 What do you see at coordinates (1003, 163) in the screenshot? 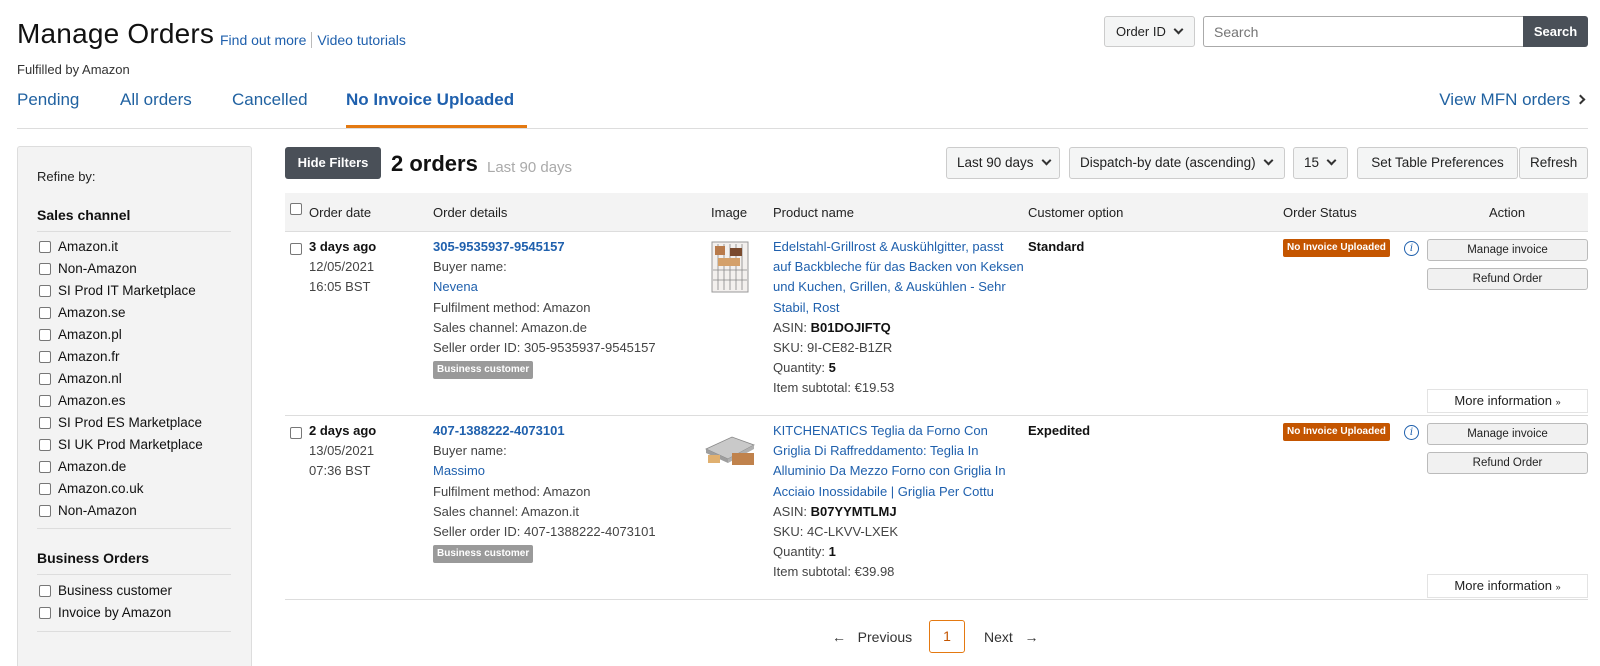
I see `date-range-select: Last 90 days` at bounding box center [1003, 163].